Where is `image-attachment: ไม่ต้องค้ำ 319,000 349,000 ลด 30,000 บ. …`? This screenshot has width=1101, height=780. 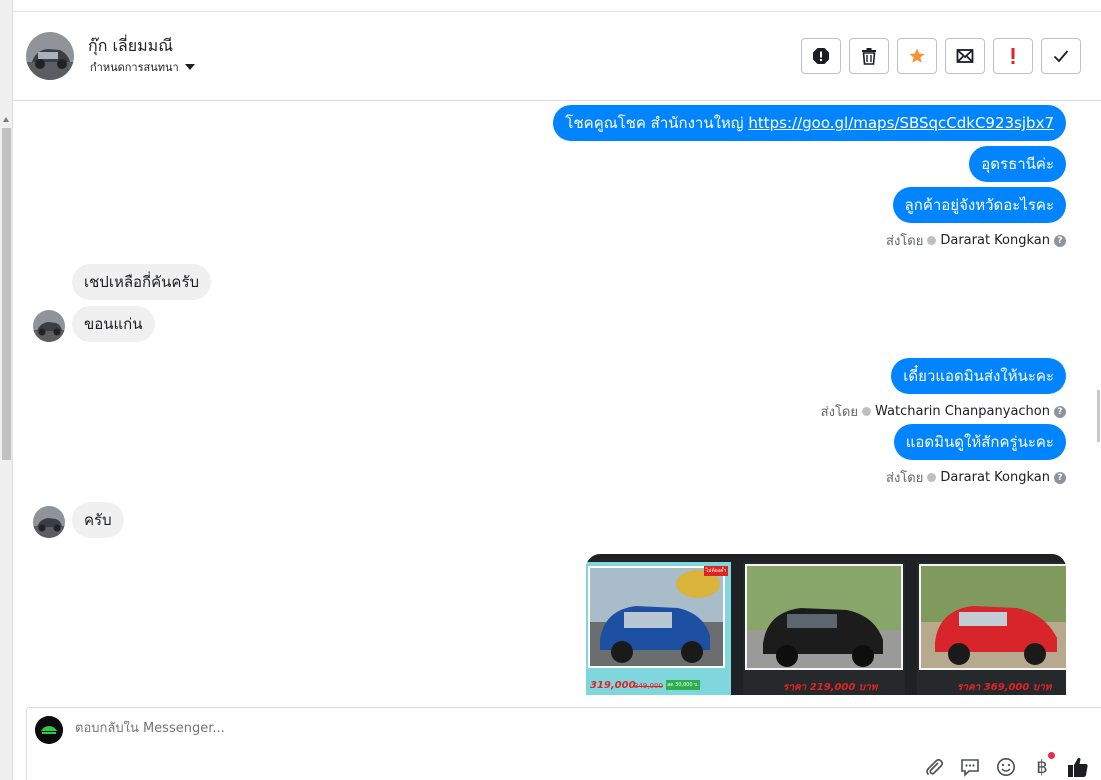 image-attachment: ไม่ต้องค้ำ 319,000 349,000 ลด 30,000 บ. … is located at coordinates (826, 624).